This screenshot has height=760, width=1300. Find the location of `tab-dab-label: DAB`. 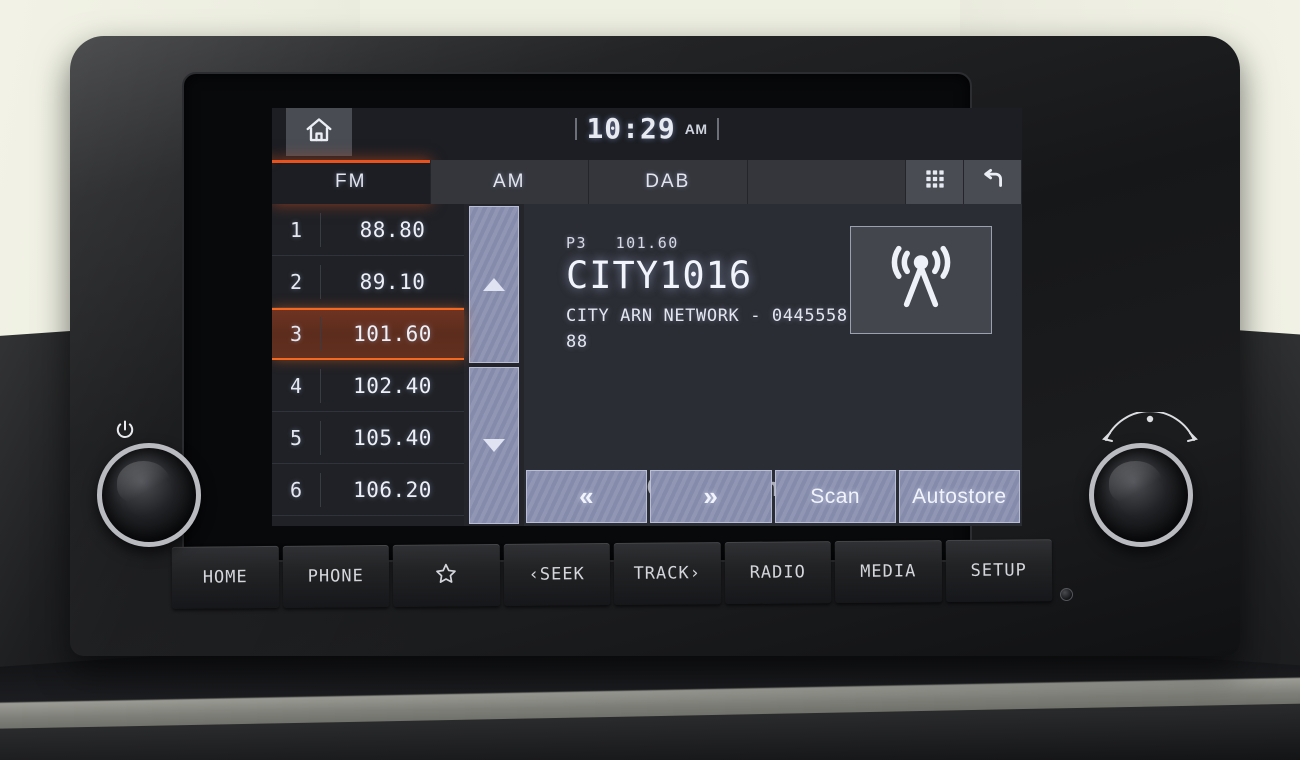

tab-dab-label: DAB is located at coordinates (668, 181).